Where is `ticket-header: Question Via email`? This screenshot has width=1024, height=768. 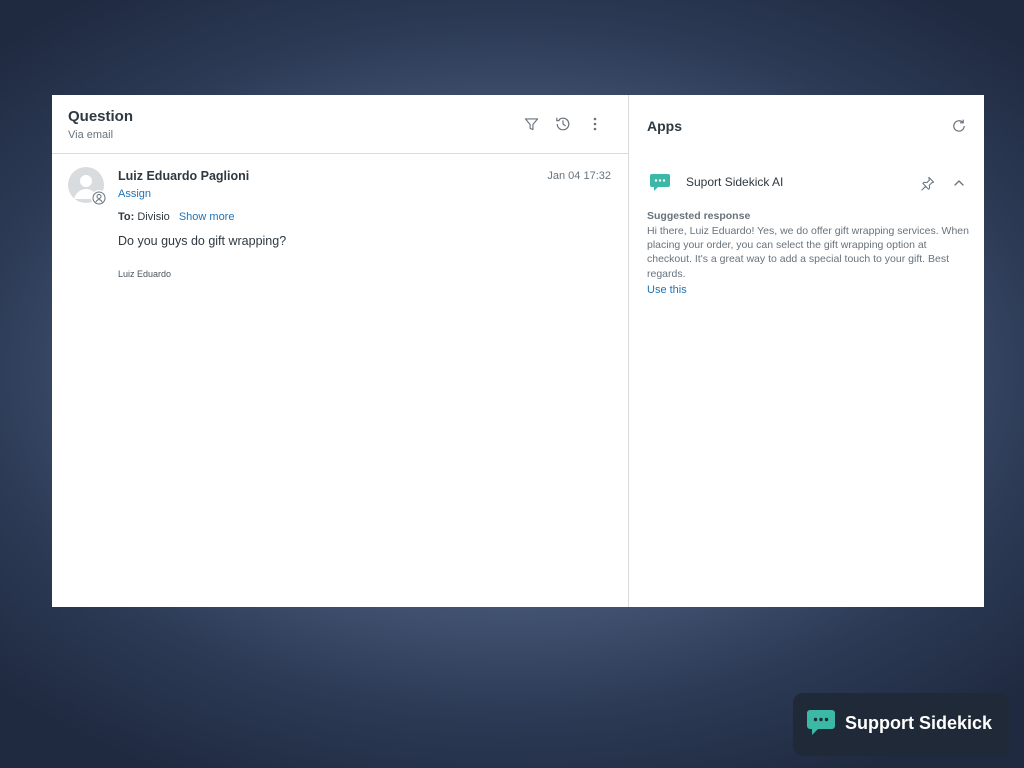 ticket-header: Question Via email is located at coordinates (340, 124).